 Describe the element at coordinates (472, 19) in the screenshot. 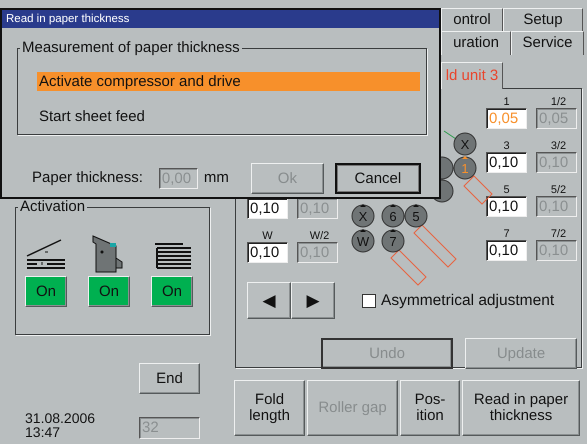

I see `tab: ontrol` at that location.